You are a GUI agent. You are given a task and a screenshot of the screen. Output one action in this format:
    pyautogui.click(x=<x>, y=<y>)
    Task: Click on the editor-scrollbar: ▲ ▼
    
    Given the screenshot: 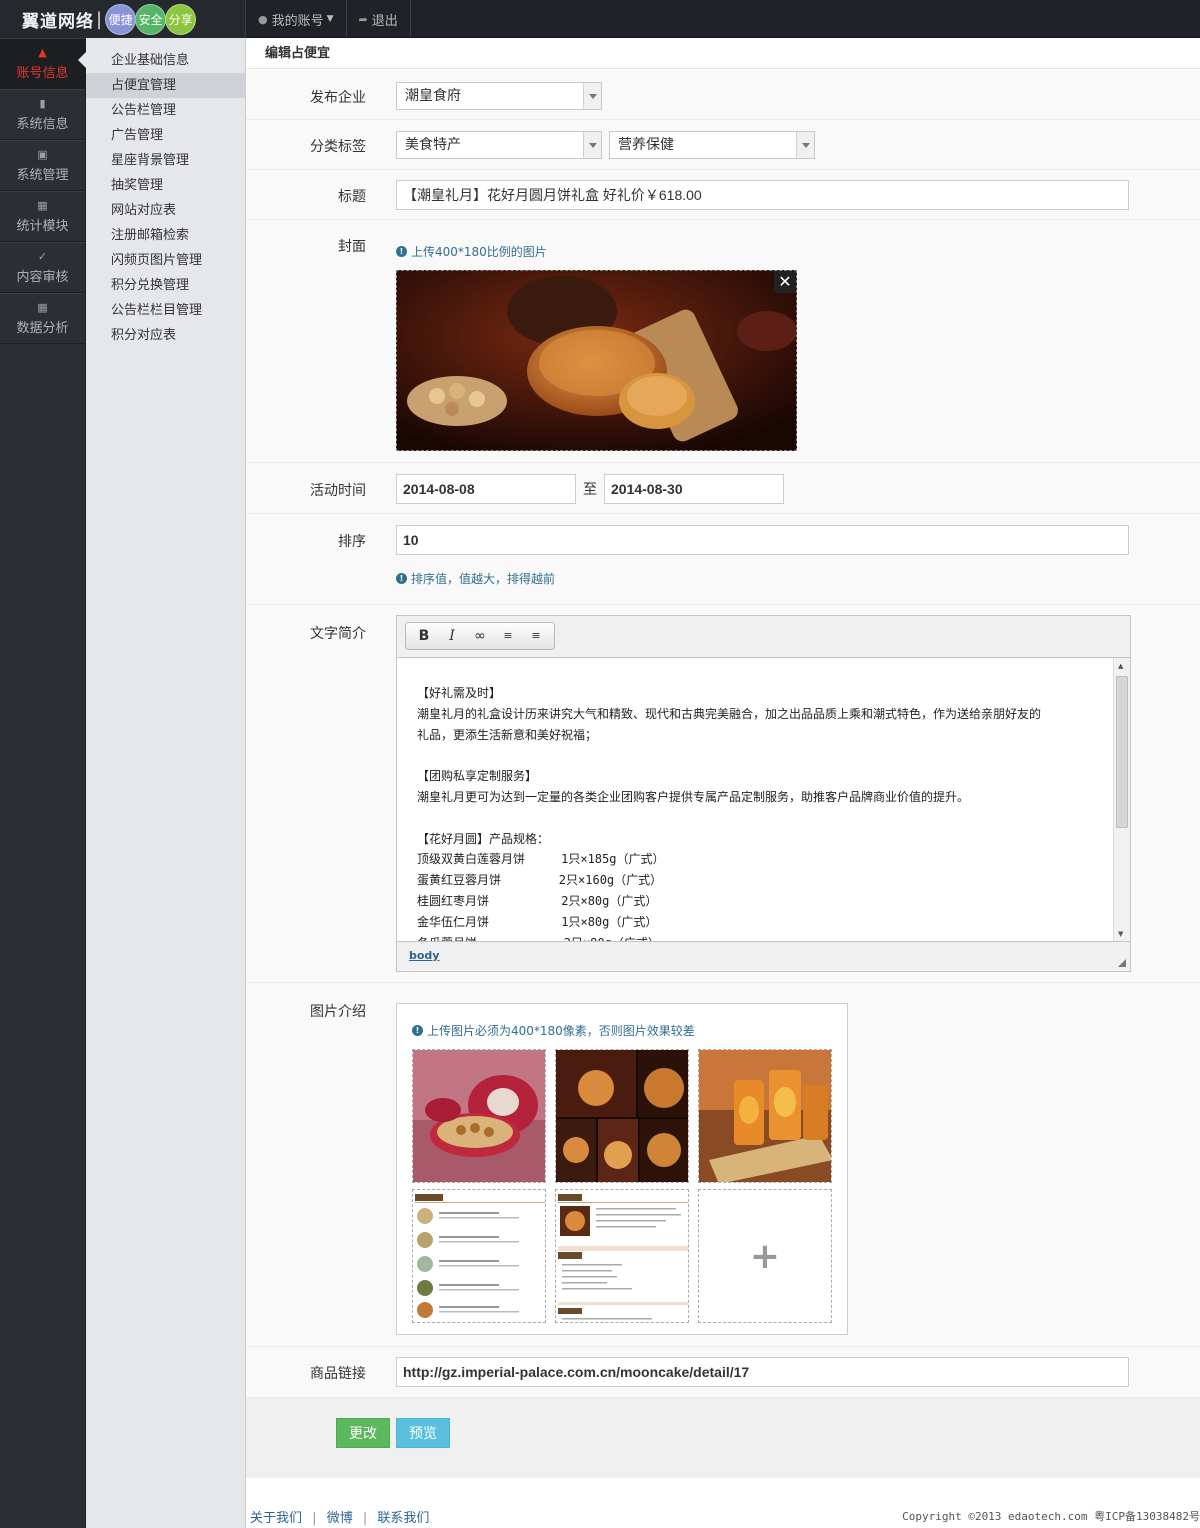 What is the action you would take?
    pyautogui.click(x=1121, y=800)
    